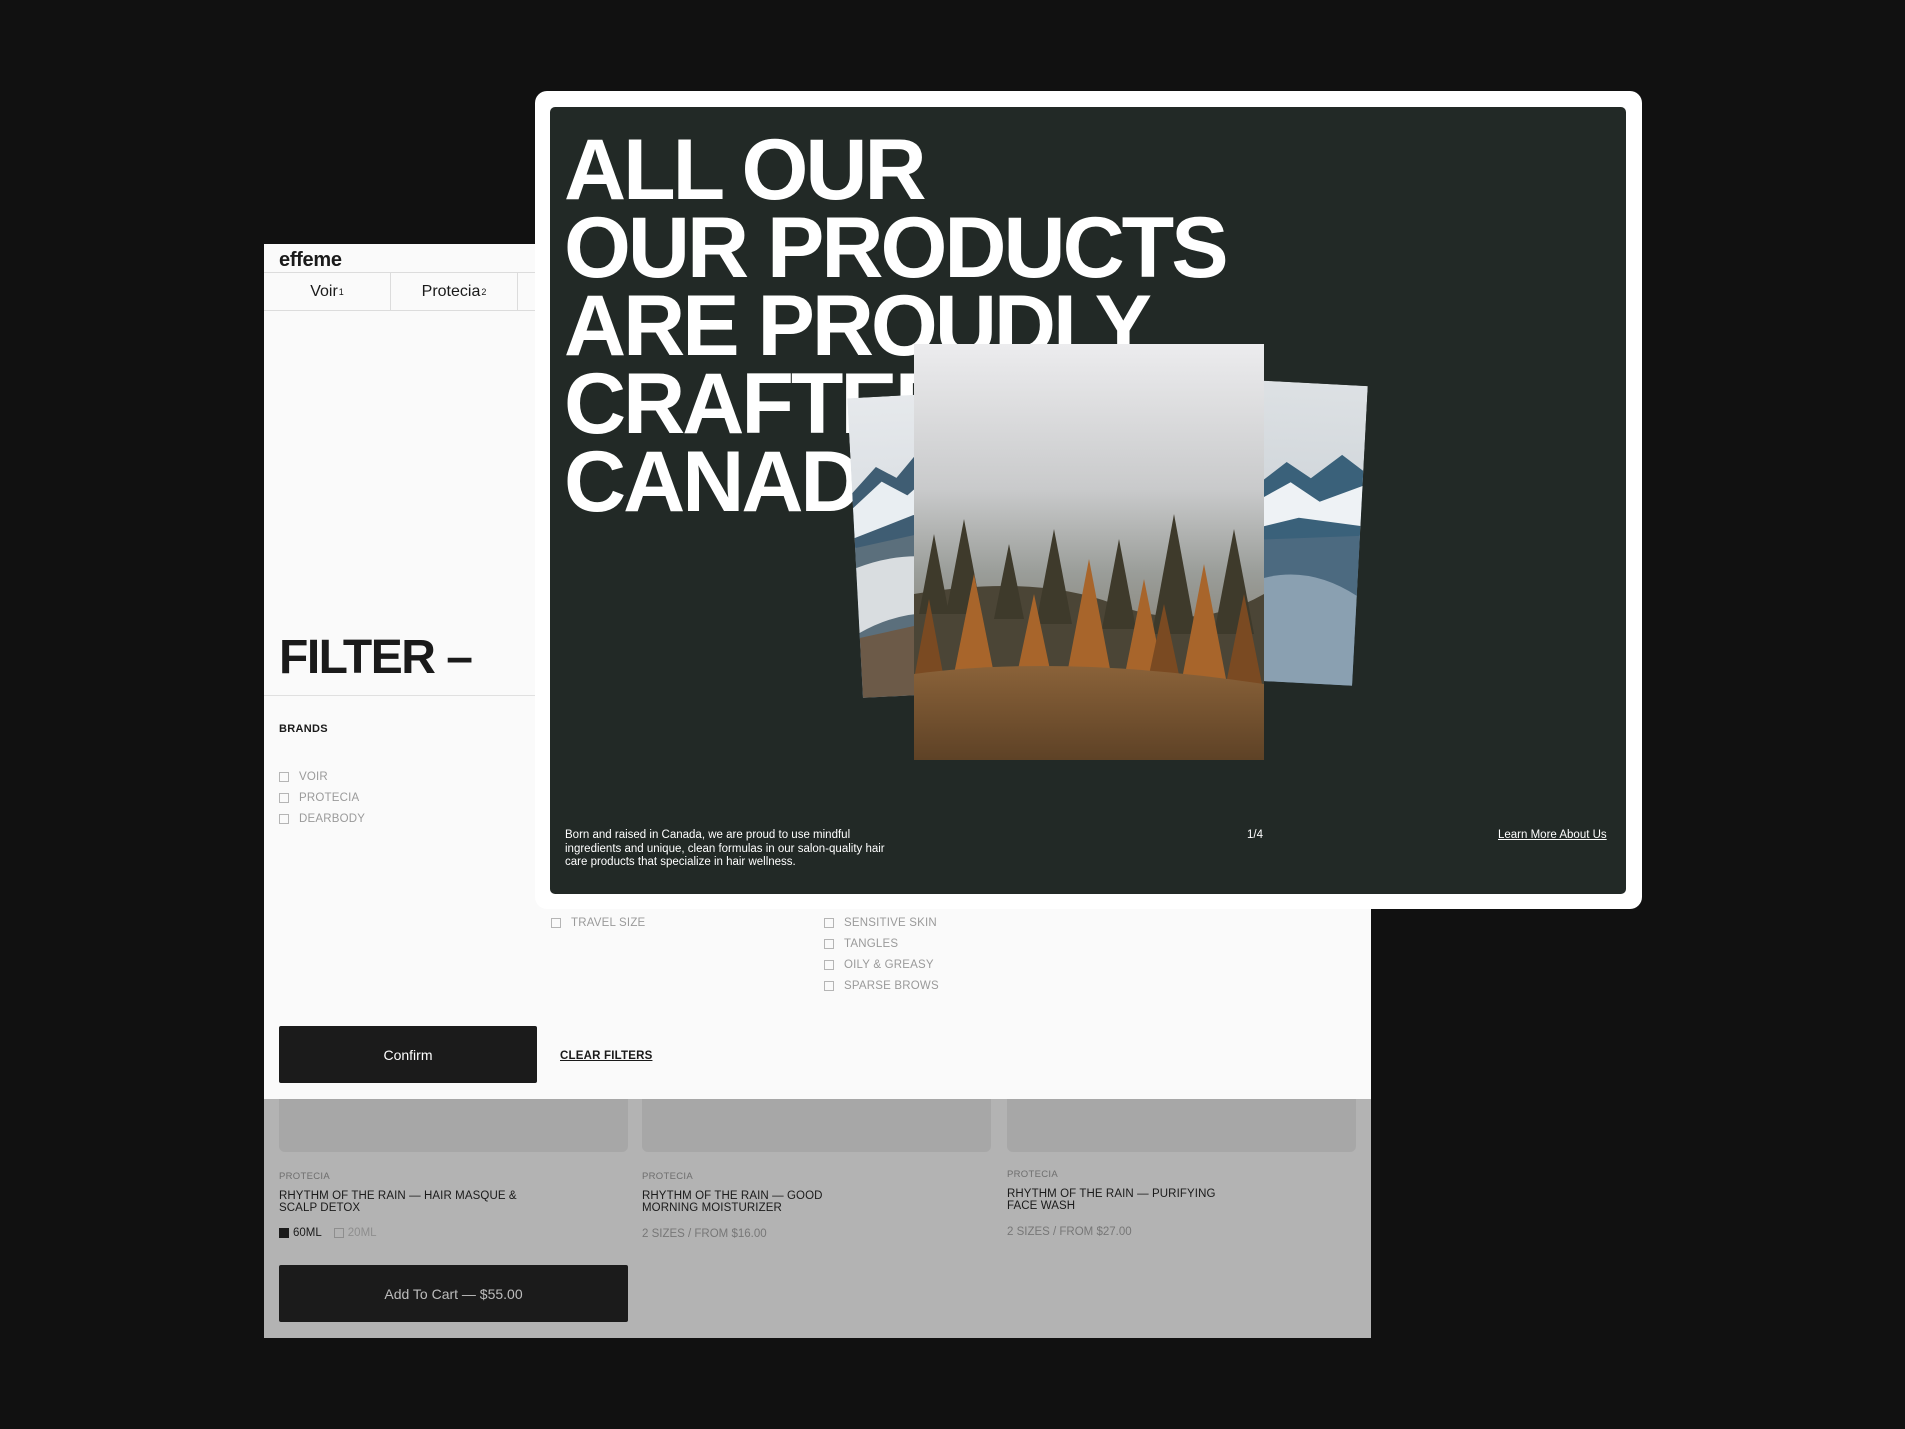 This screenshot has height=1429, width=1905. Describe the element at coordinates (341, 292) in the screenshot. I see `nav-item-index: 1` at that location.